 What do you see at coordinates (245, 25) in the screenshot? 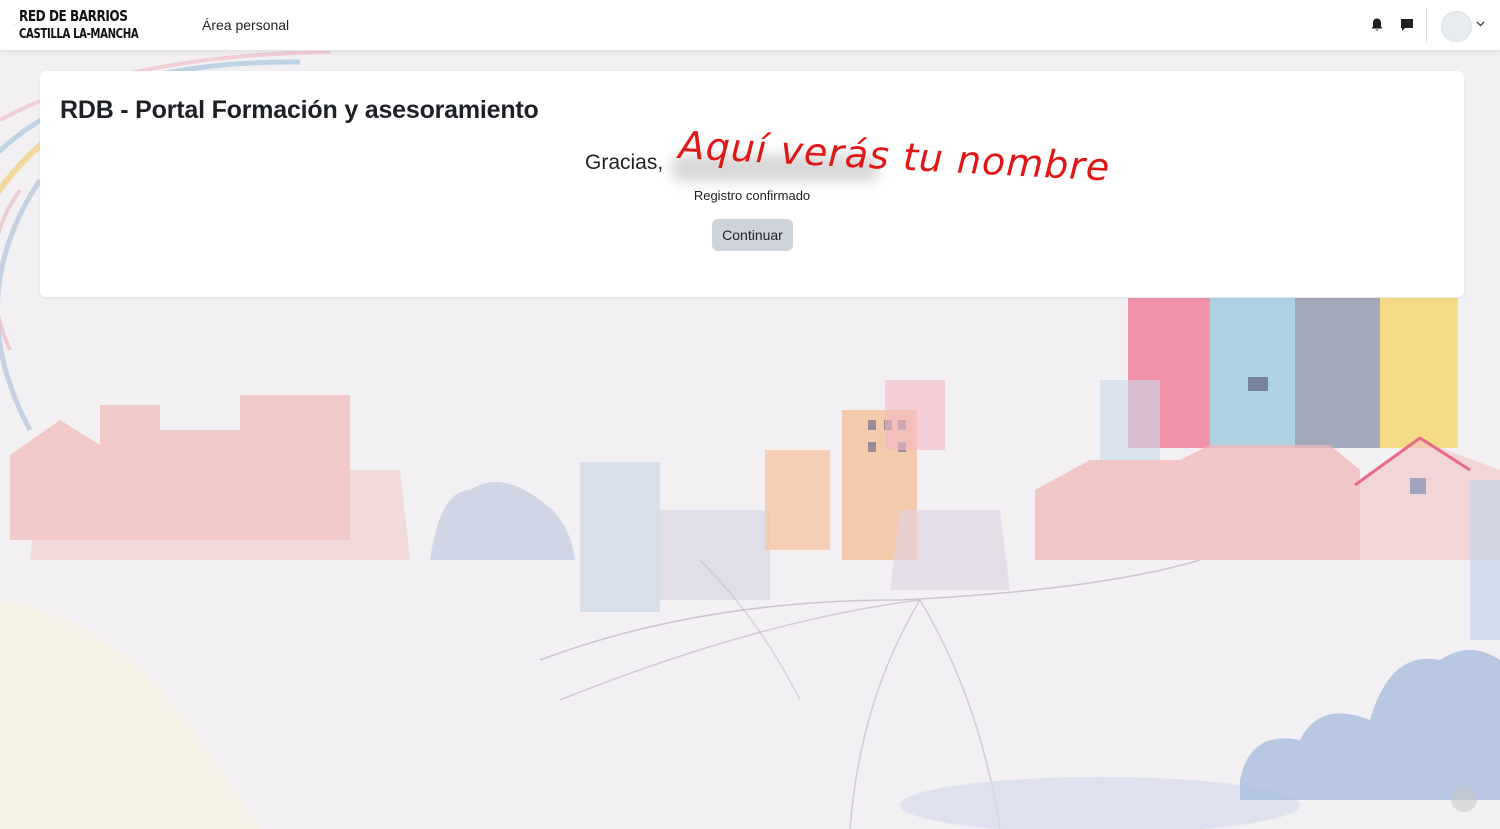
I see `personal-area-link: Área personal` at bounding box center [245, 25].